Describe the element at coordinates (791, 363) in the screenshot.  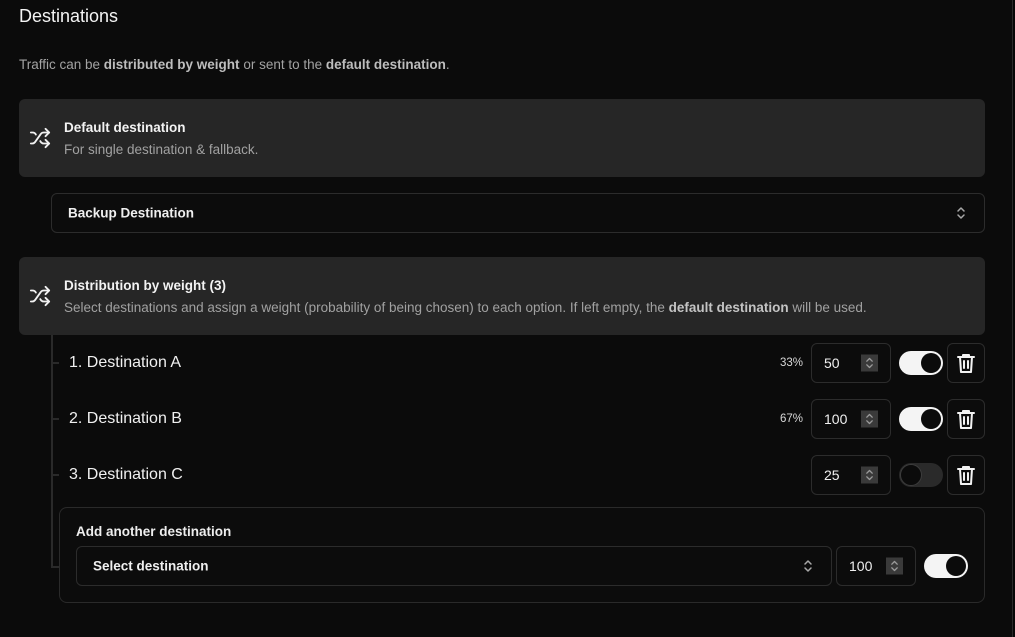
I see `destination-percent: 33%` at that location.